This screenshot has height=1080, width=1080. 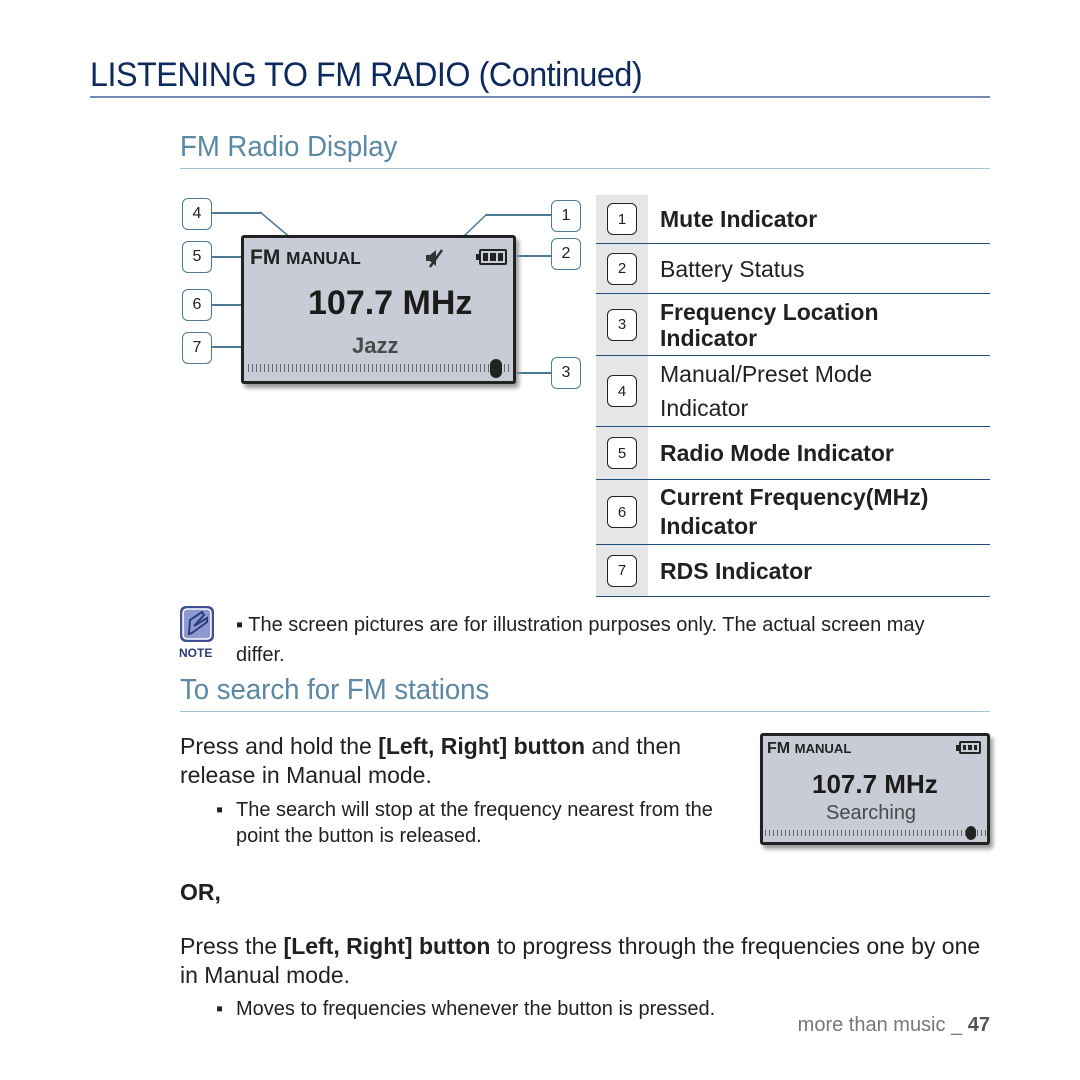 I want to click on legend-number: 1, so click(x=622, y=219).